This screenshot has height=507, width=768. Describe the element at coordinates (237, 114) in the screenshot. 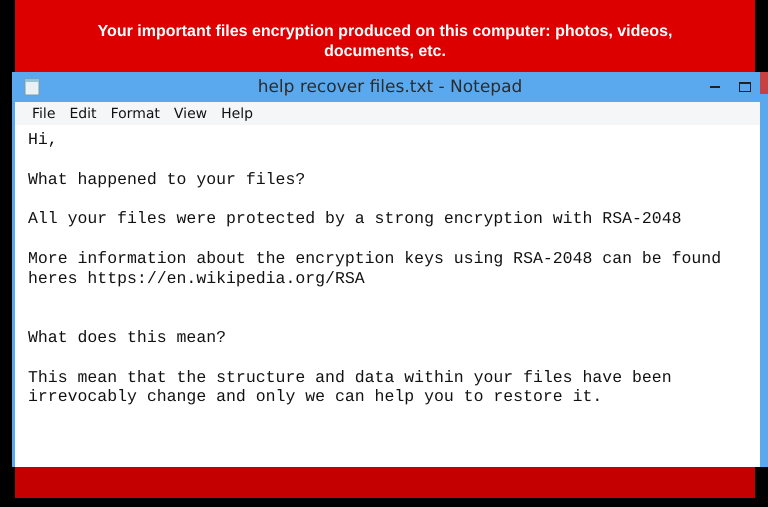

I see `menu-item: Help` at that location.